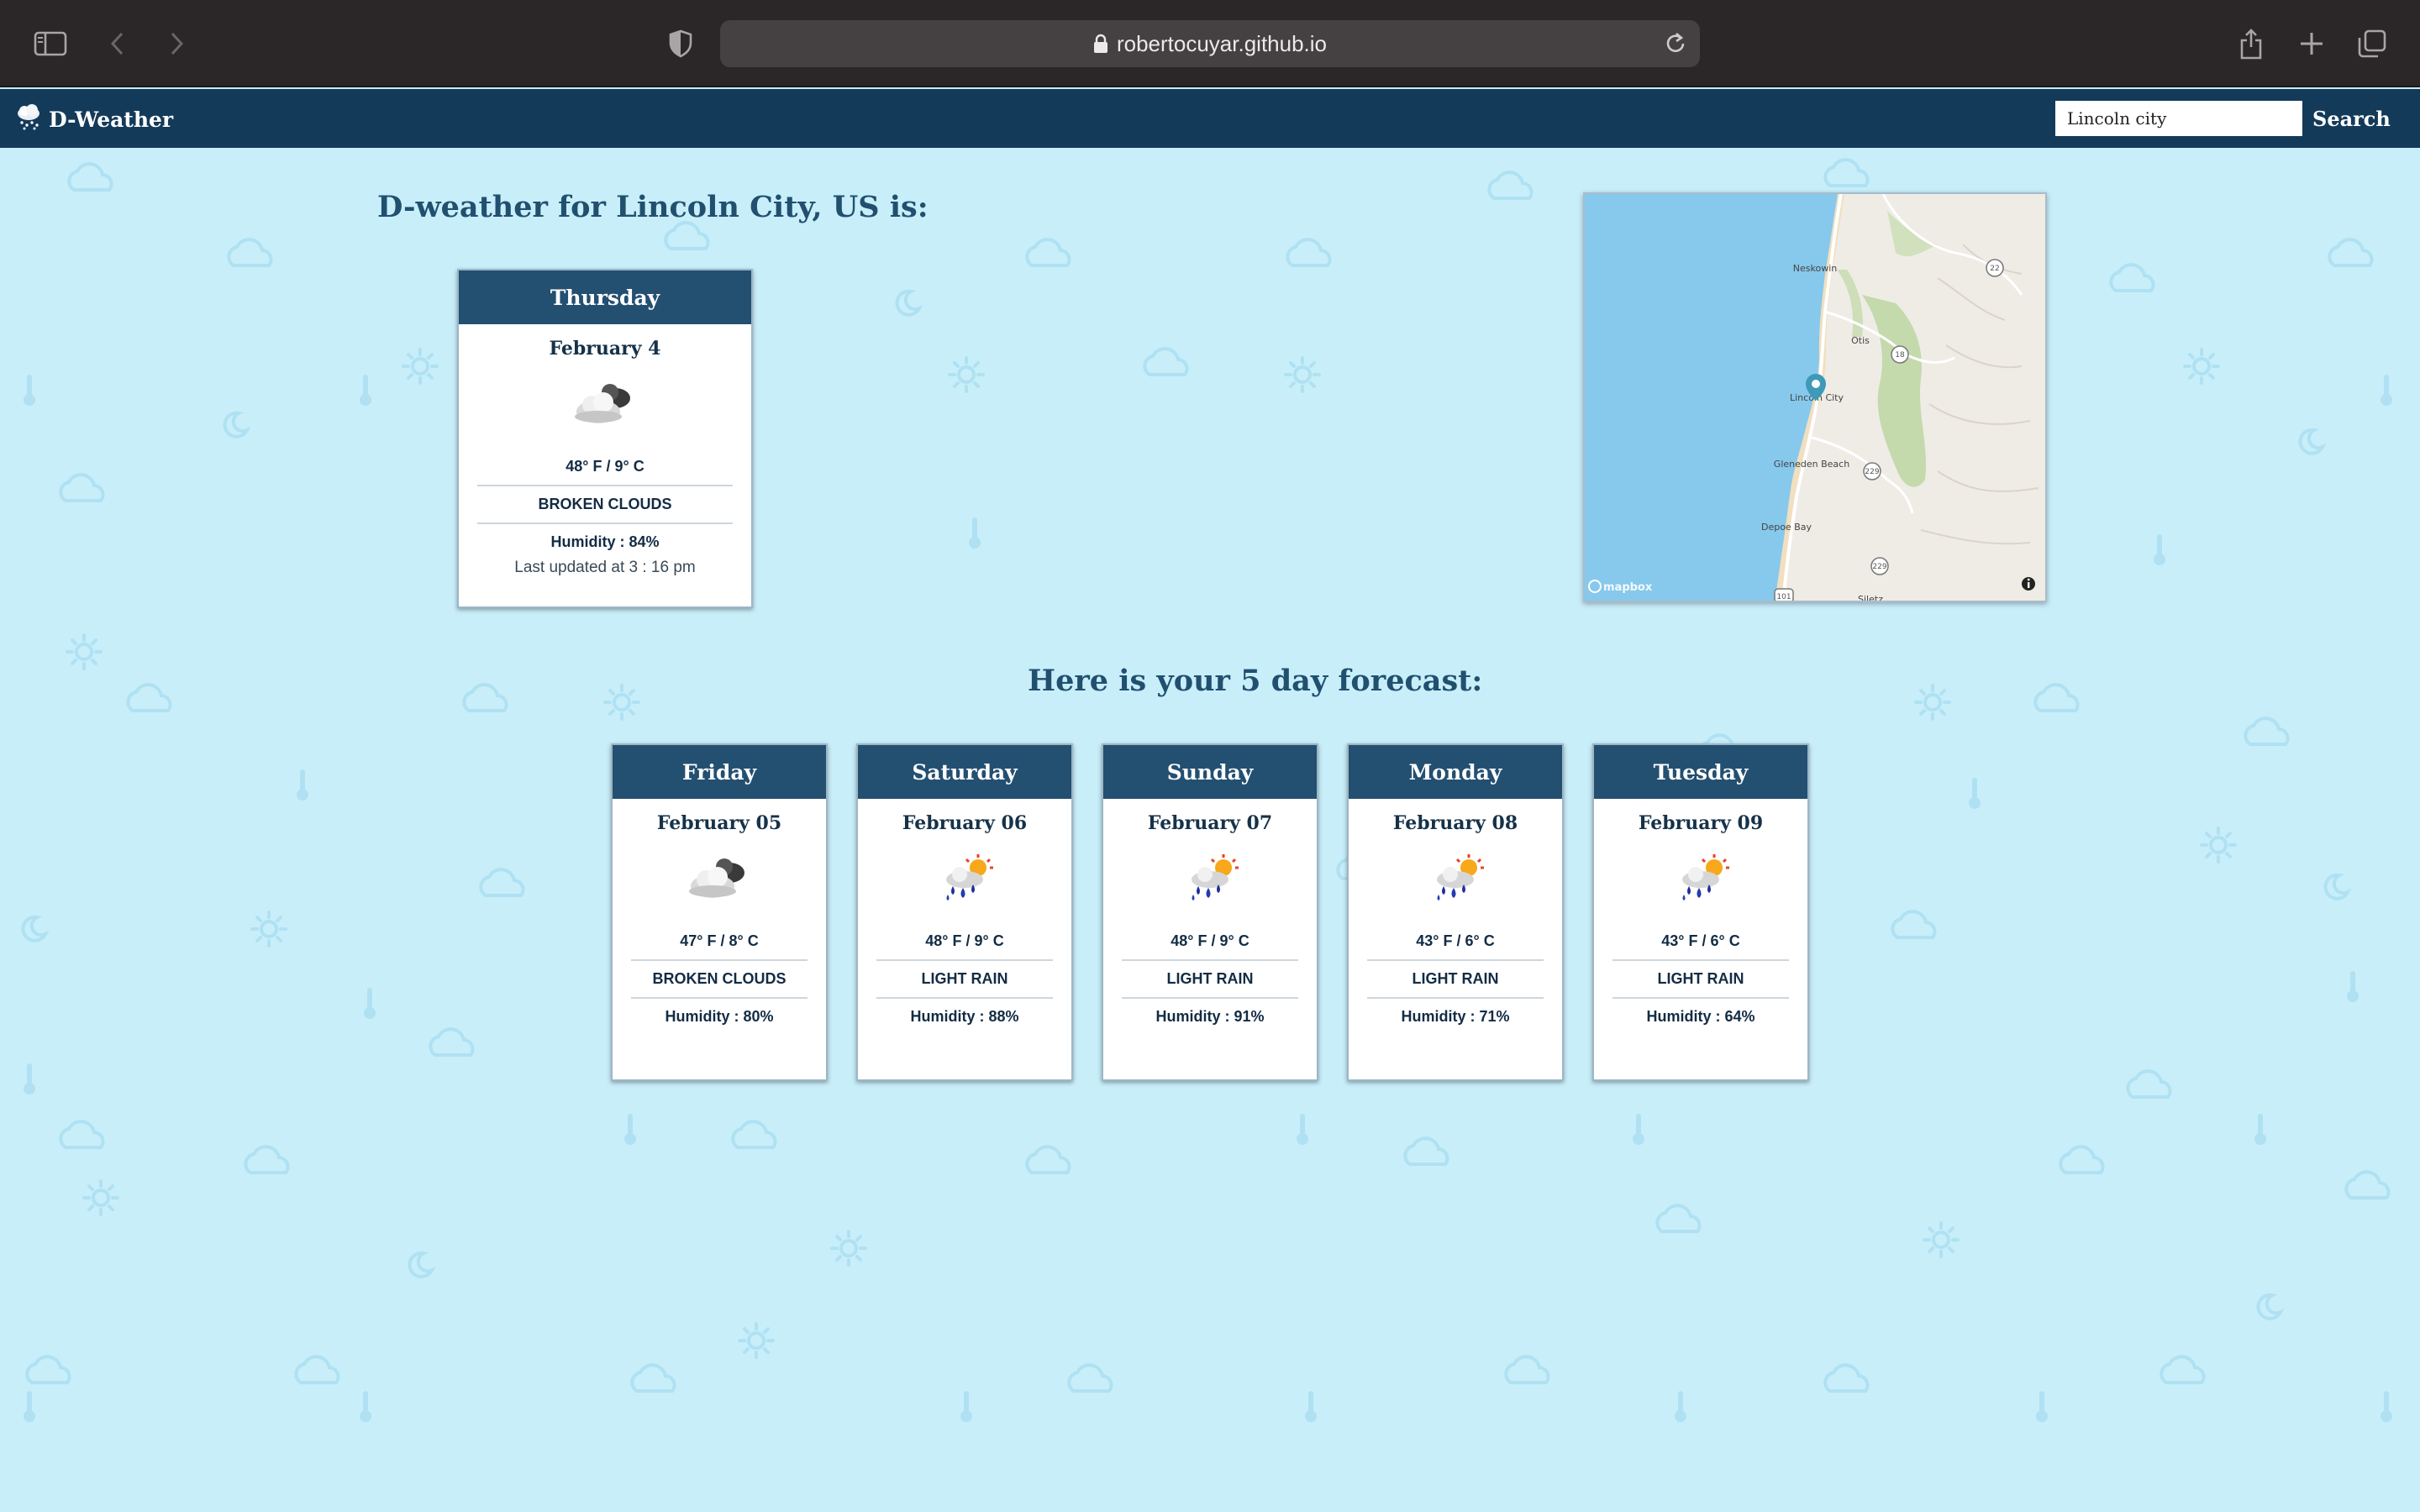 The image size is (2420, 1512). What do you see at coordinates (2311, 43) in the screenshot?
I see `new-tab-icon` at bounding box center [2311, 43].